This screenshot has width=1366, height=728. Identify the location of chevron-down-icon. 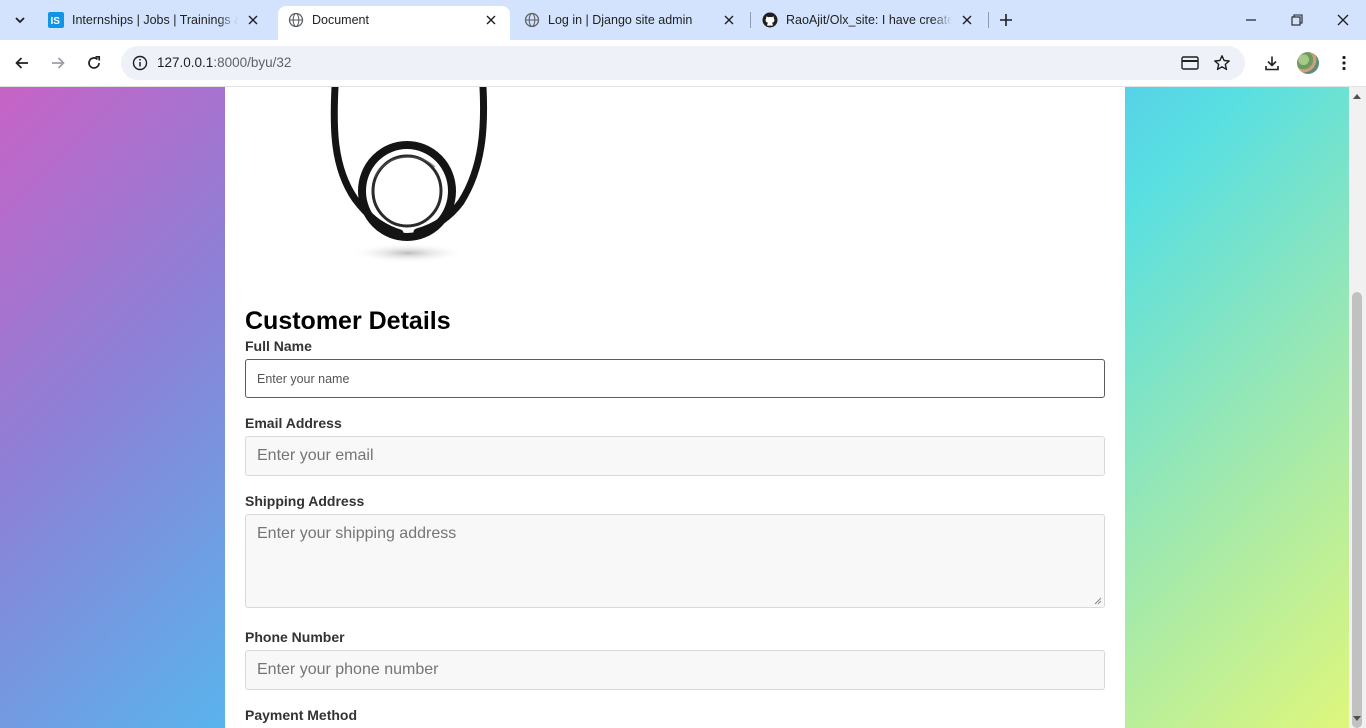
(20, 20).